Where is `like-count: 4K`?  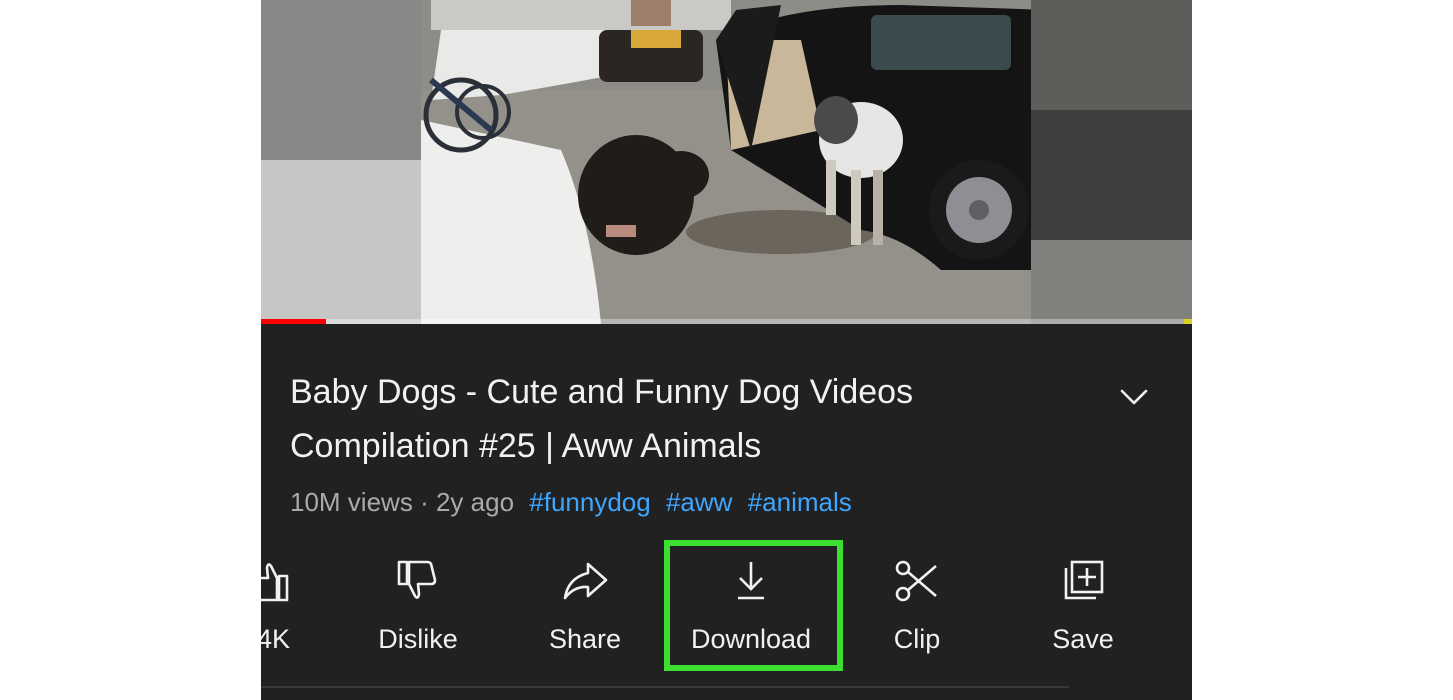 like-count: 4K is located at coordinates (275, 639).